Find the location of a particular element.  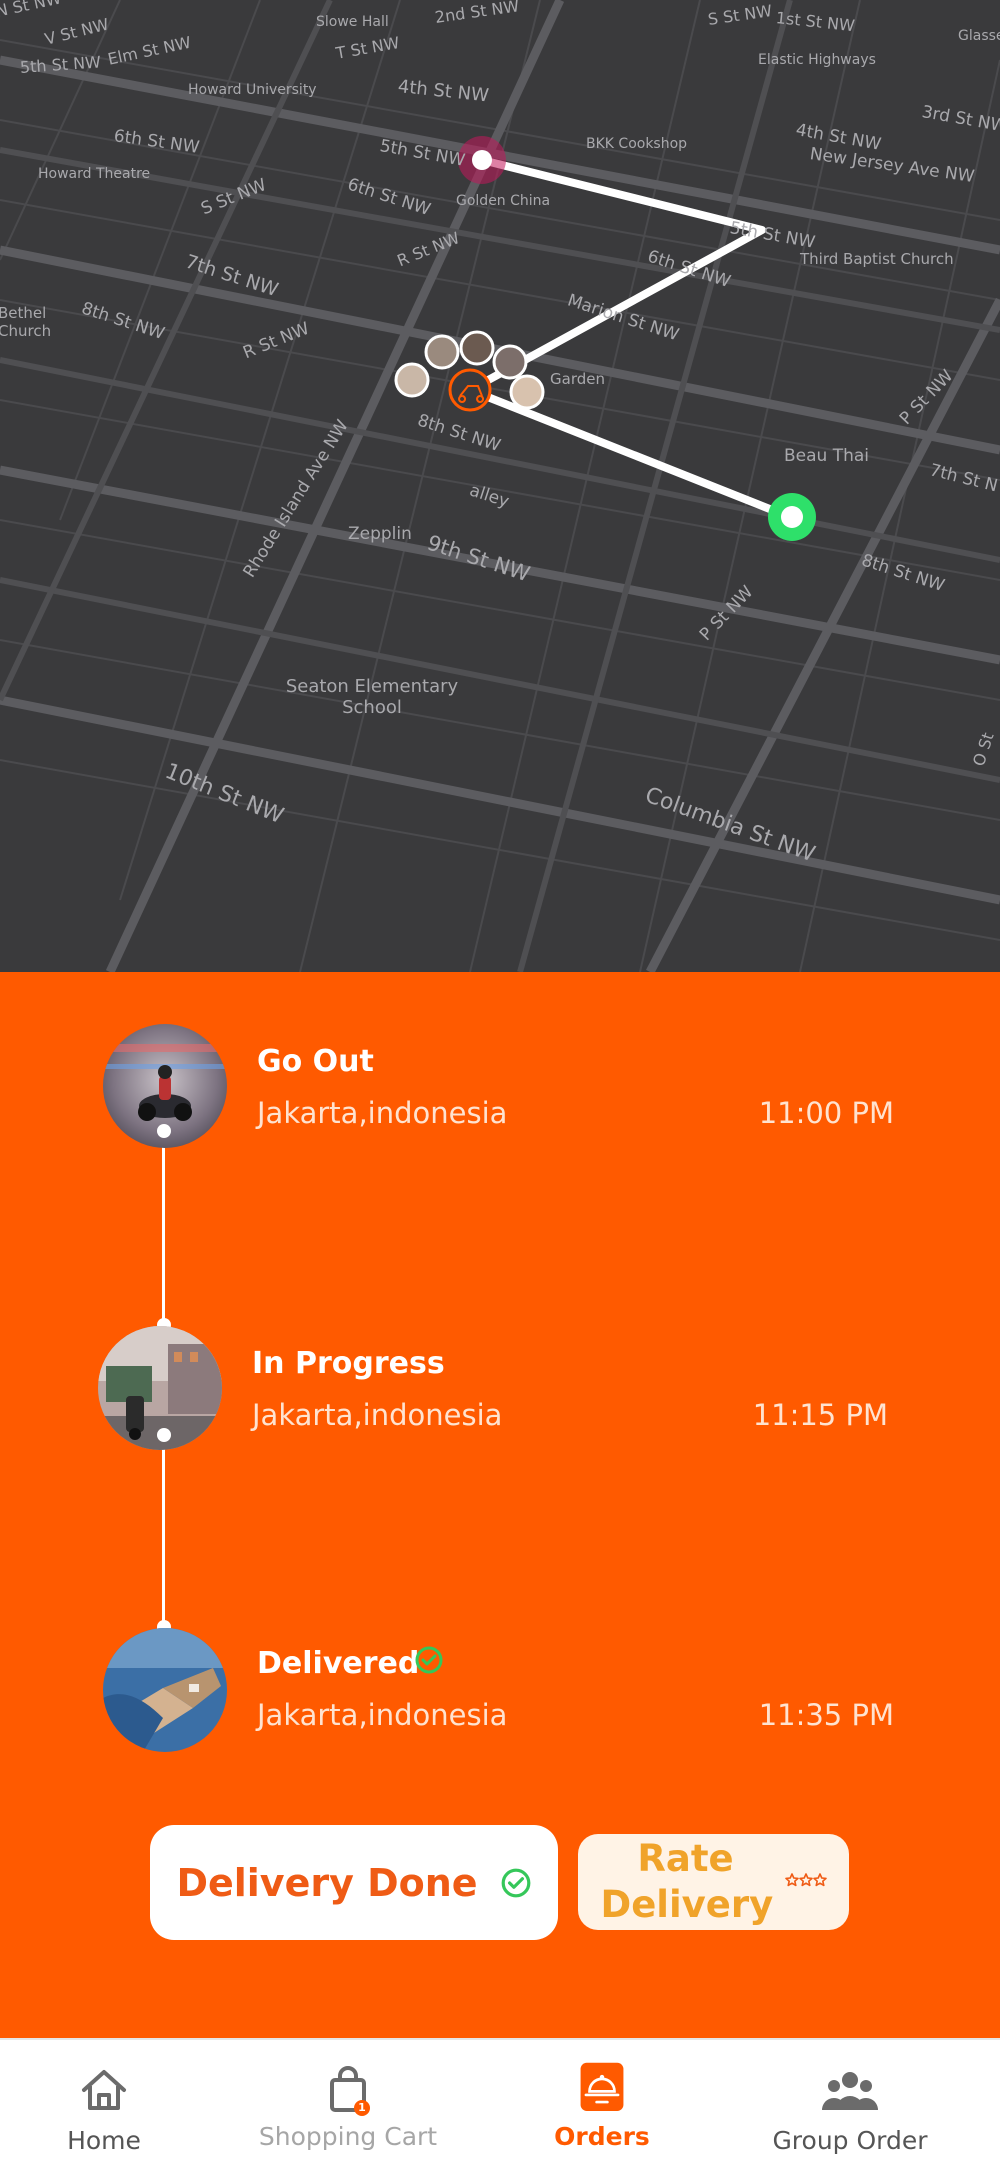

map-street-label: Elastic Highways is located at coordinates (817, 60).